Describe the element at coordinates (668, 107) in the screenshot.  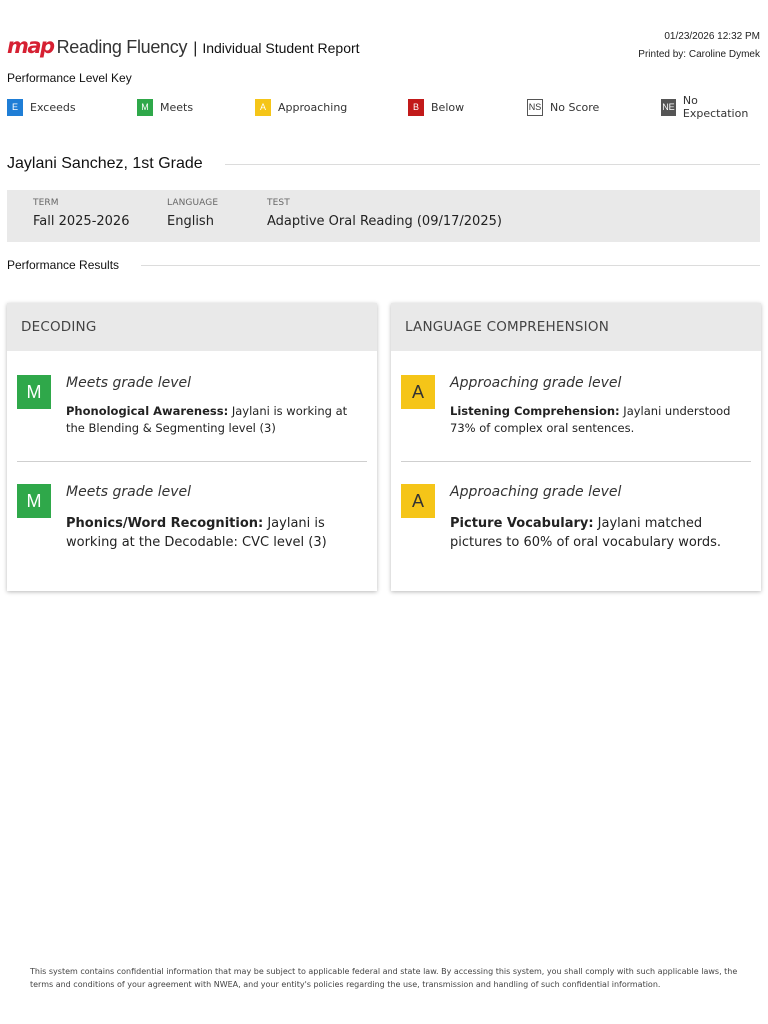
I see `key-badge-no-expectation: NE` at that location.